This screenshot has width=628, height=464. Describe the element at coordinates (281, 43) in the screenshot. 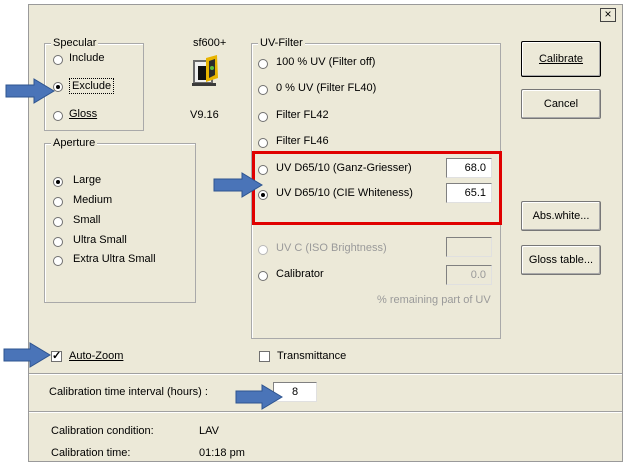

I see `uv-filter-group-title: UV-Filter` at that location.